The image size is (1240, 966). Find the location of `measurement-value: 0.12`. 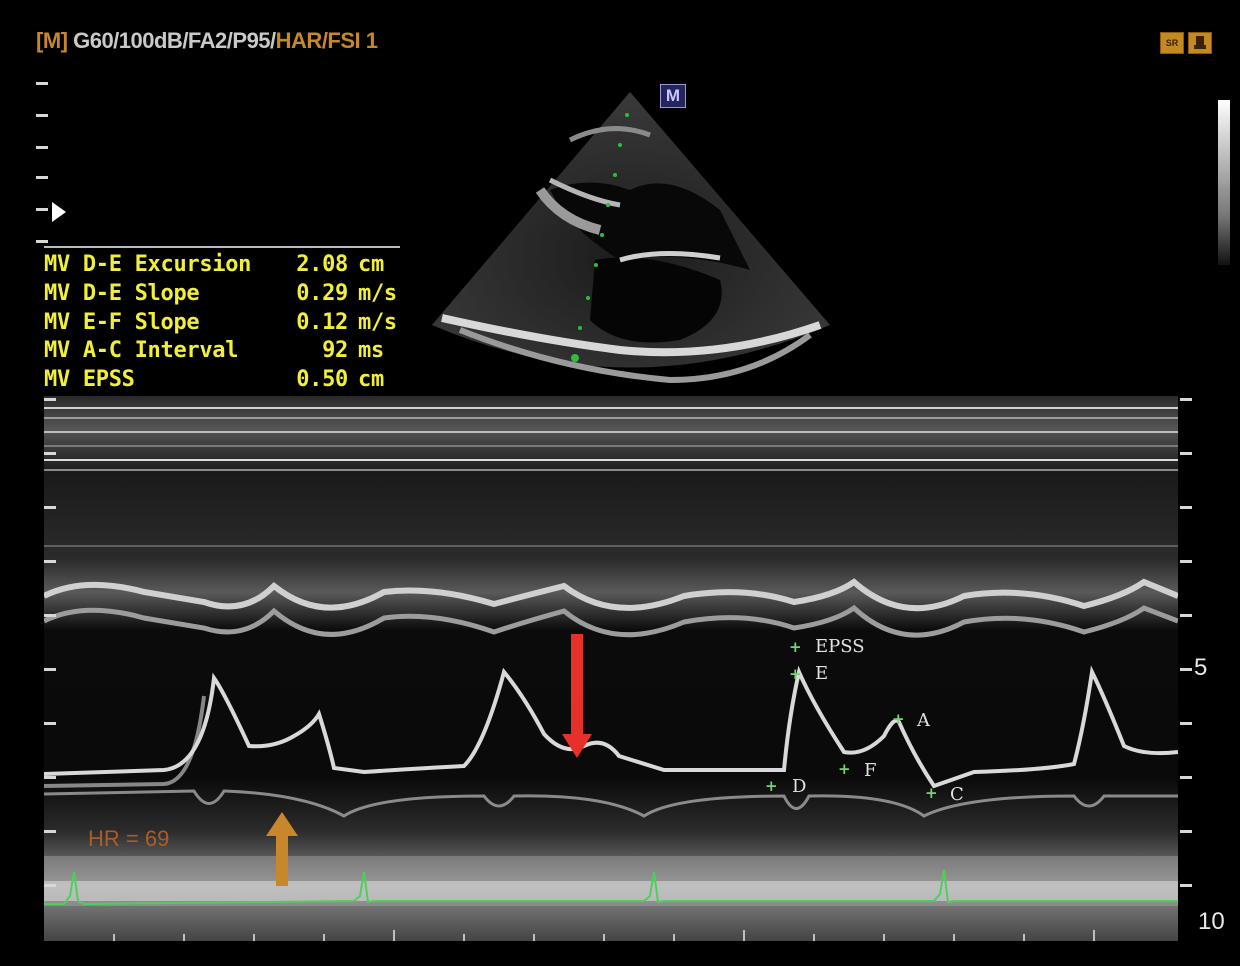

measurement-value: 0.12 is located at coordinates (322, 322).